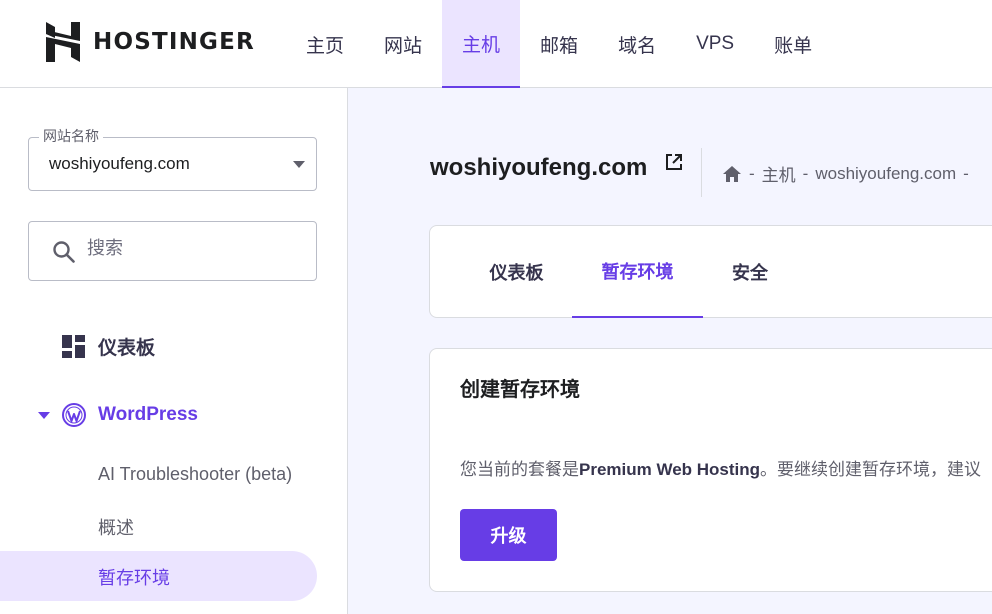 Image resolution: width=992 pixels, height=614 pixels. Describe the element at coordinates (174, 42) in the screenshot. I see `brand-name: HOSTINGER` at that location.